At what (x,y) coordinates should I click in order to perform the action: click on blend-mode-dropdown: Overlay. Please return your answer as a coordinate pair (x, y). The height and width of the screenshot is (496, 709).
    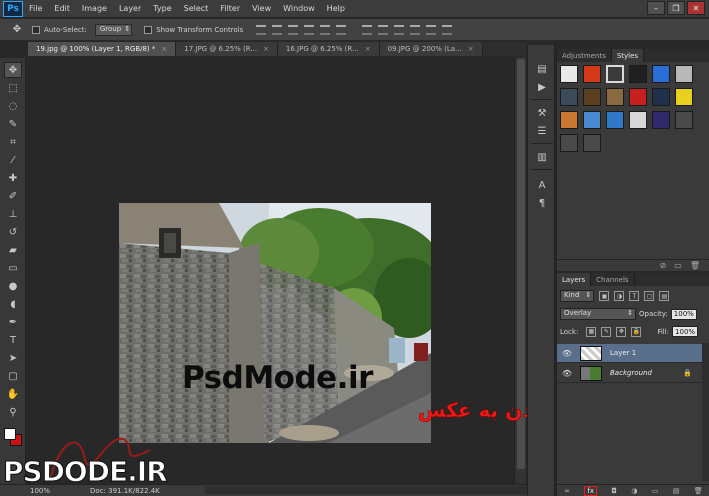
    Looking at the image, I should click on (598, 314).